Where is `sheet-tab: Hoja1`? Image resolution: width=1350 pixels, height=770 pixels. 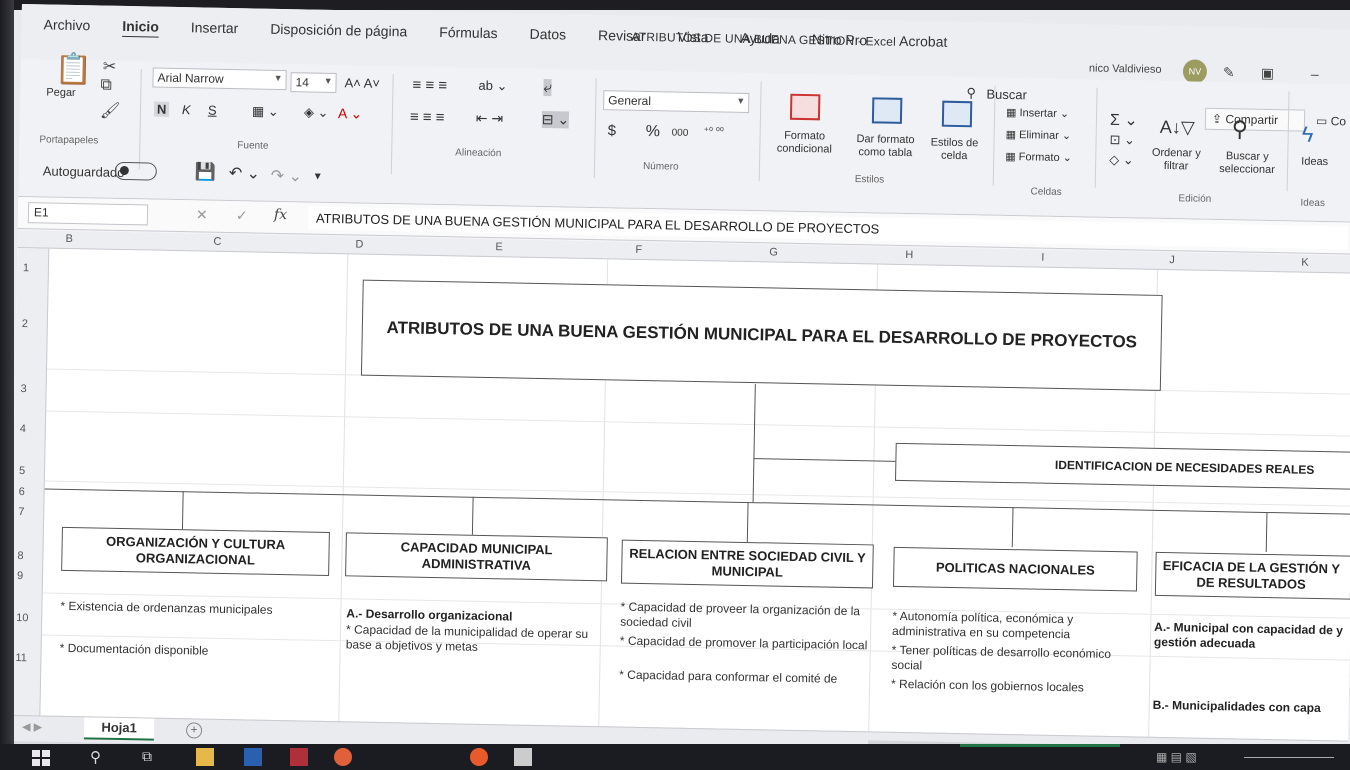 sheet-tab: Hoja1 is located at coordinates (119, 729).